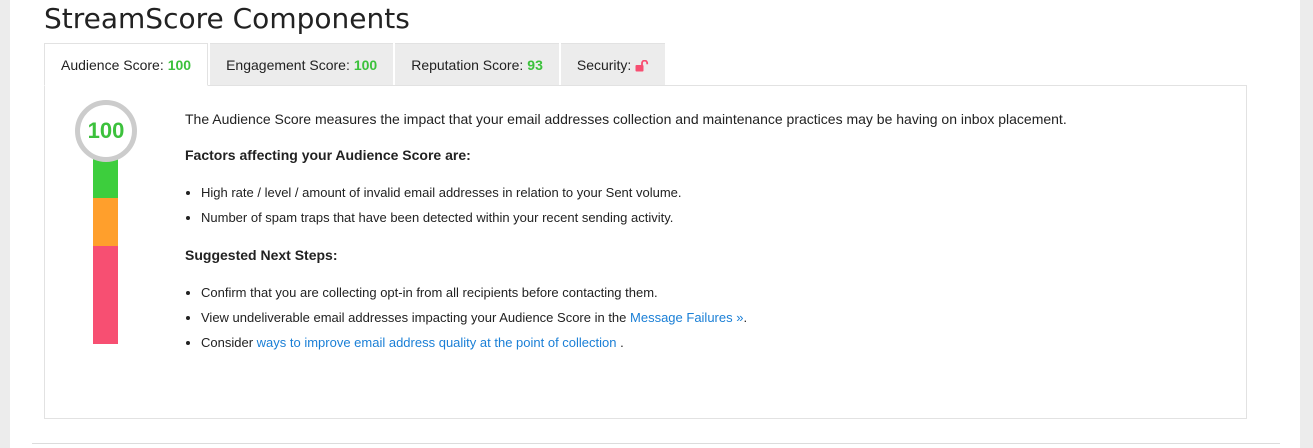 The width and height of the screenshot is (1313, 448). I want to click on tab-audience-score: Audience Score: 100, so click(126, 64).